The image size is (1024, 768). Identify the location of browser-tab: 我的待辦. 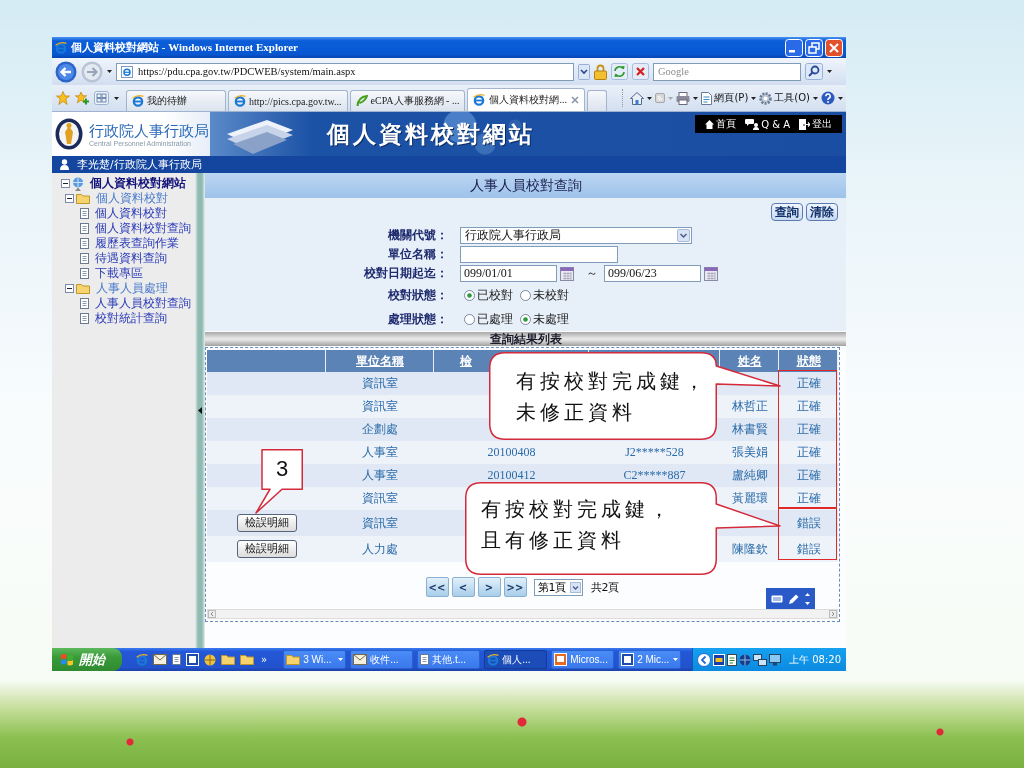
(176, 100).